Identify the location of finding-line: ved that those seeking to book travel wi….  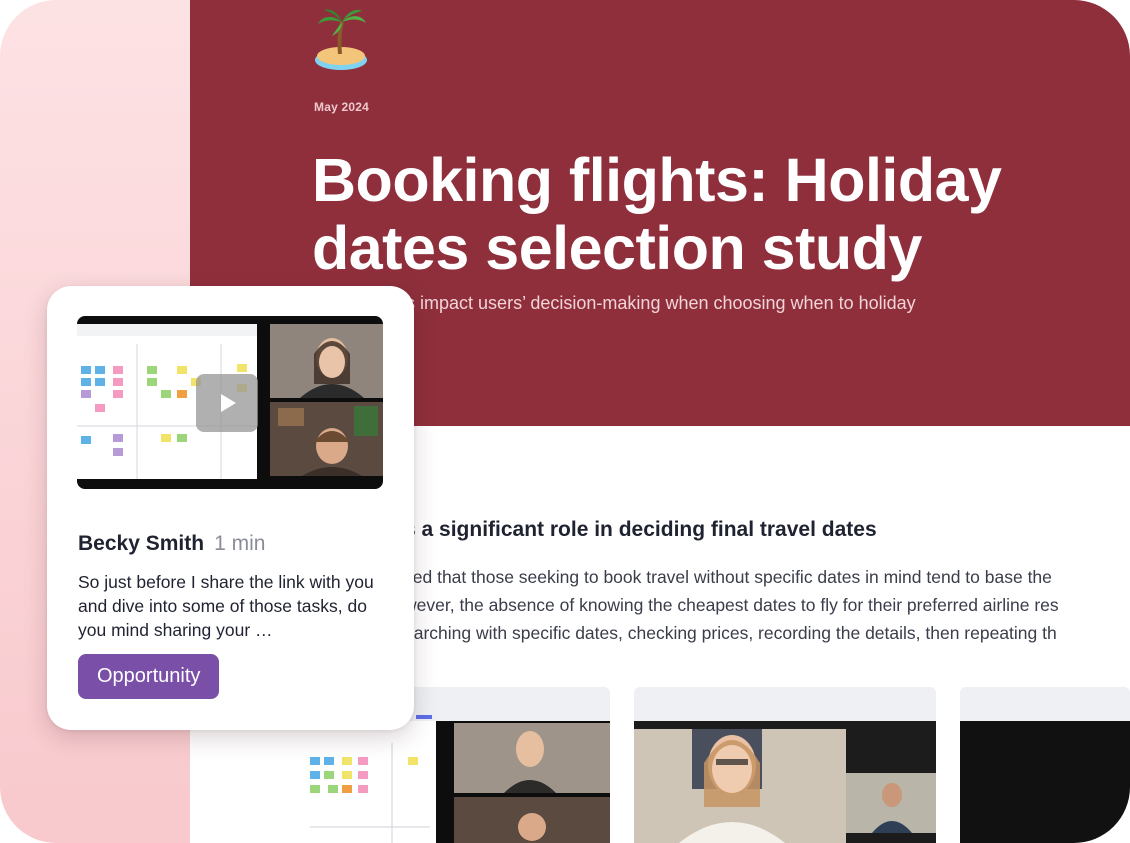
(728, 577).